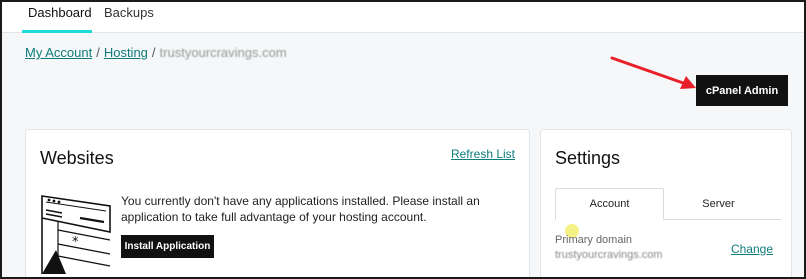 Image resolution: width=806 pixels, height=279 pixels. Describe the element at coordinates (718, 204) in the screenshot. I see `tab-server: Server` at that location.